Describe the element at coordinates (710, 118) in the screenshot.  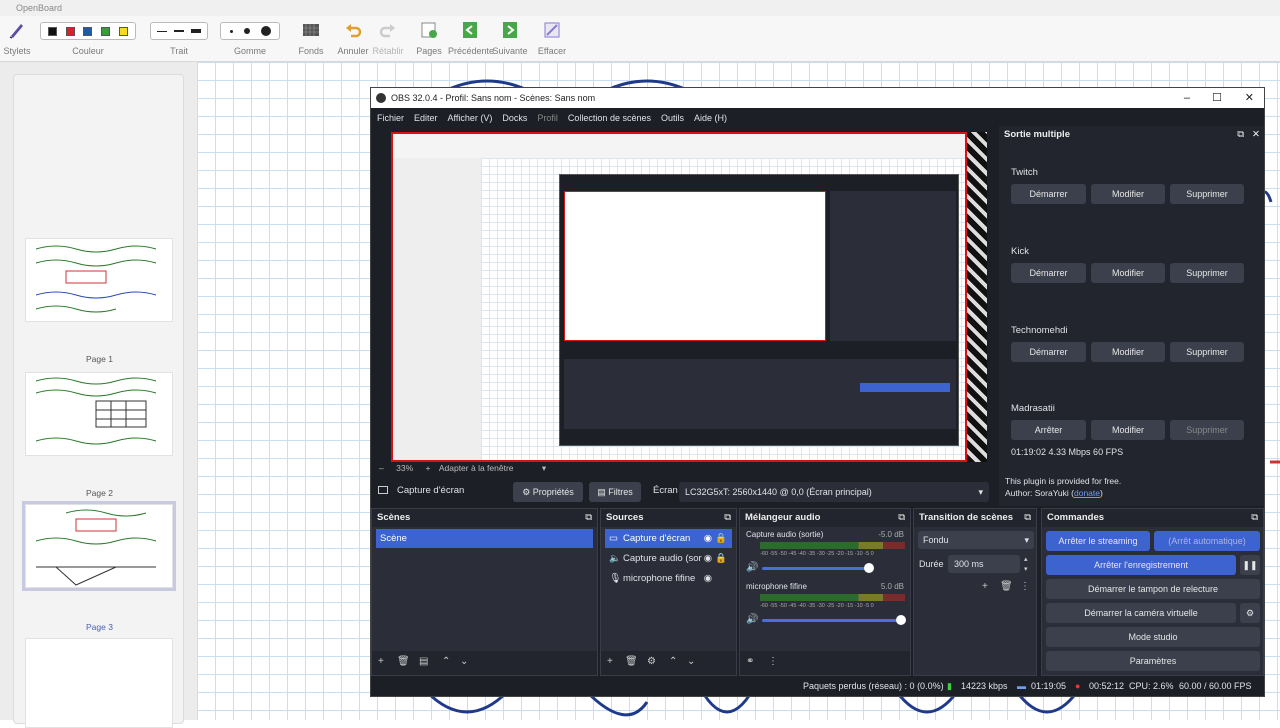
I see `menu-aide: Aide (H)` at that location.